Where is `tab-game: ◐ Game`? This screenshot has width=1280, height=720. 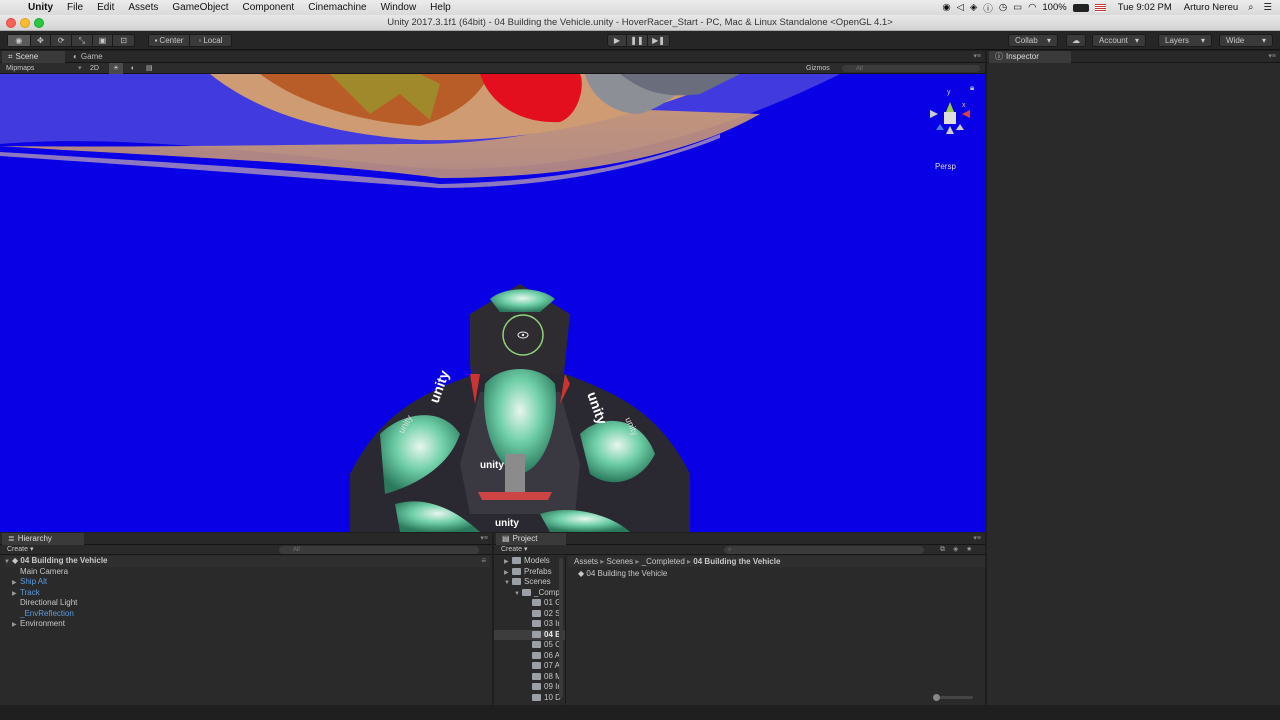 tab-game: ◐ Game is located at coordinates (97, 57).